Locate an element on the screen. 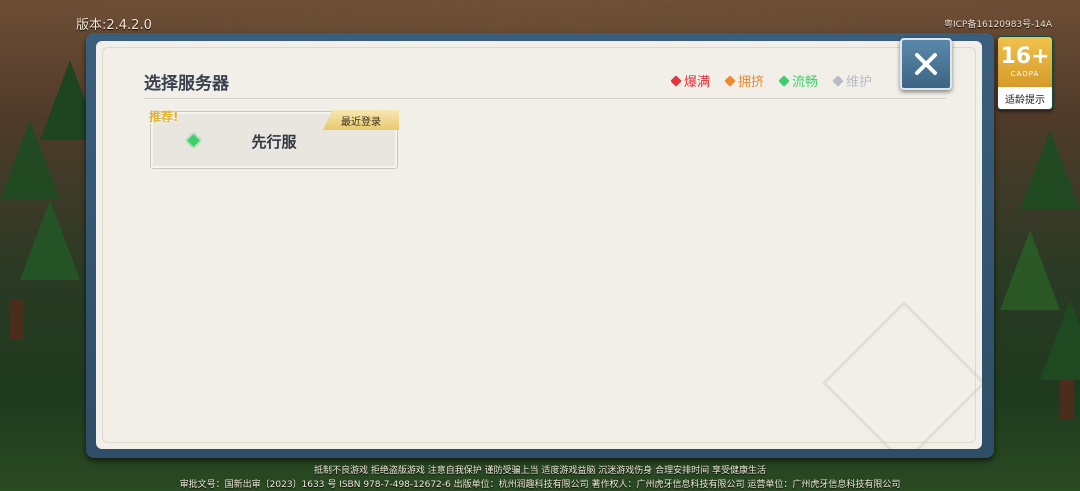  age-rating-label: 适龄提示 is located at coordinates (1025, 98).